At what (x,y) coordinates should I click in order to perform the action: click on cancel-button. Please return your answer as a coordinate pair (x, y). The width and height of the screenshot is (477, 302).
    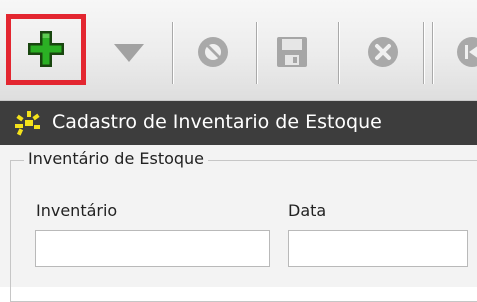
    Looking at the image, I should click on (215, 50).